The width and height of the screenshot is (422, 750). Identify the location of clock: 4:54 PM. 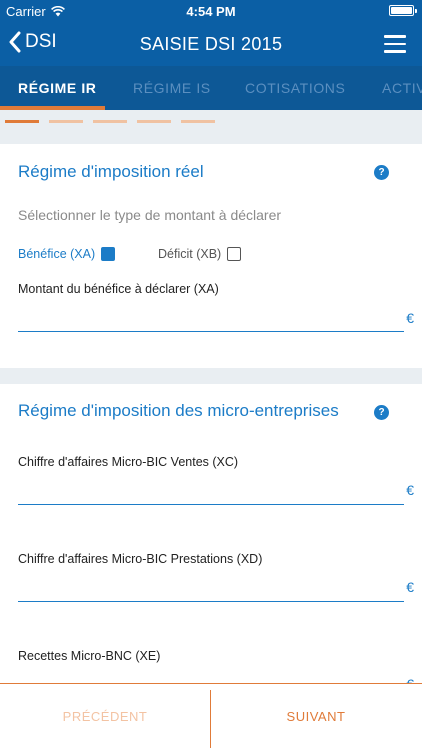
(211, 11).